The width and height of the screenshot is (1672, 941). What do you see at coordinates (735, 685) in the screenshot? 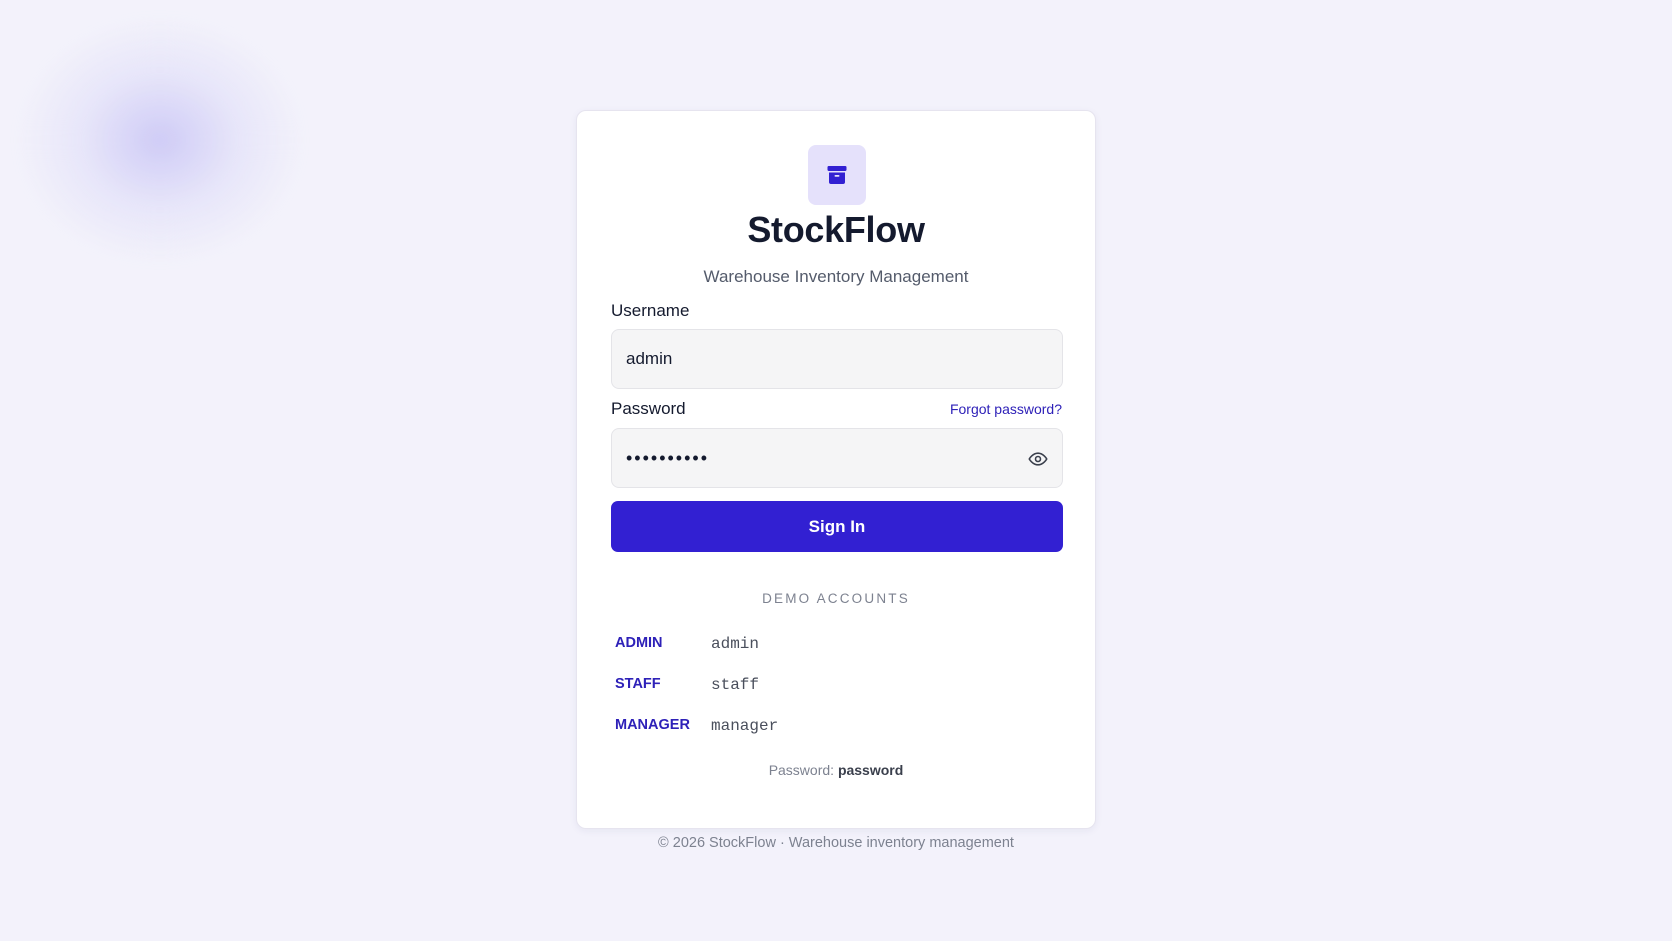
I see `demo-account-username: staff` at bounding box center [735, 685].